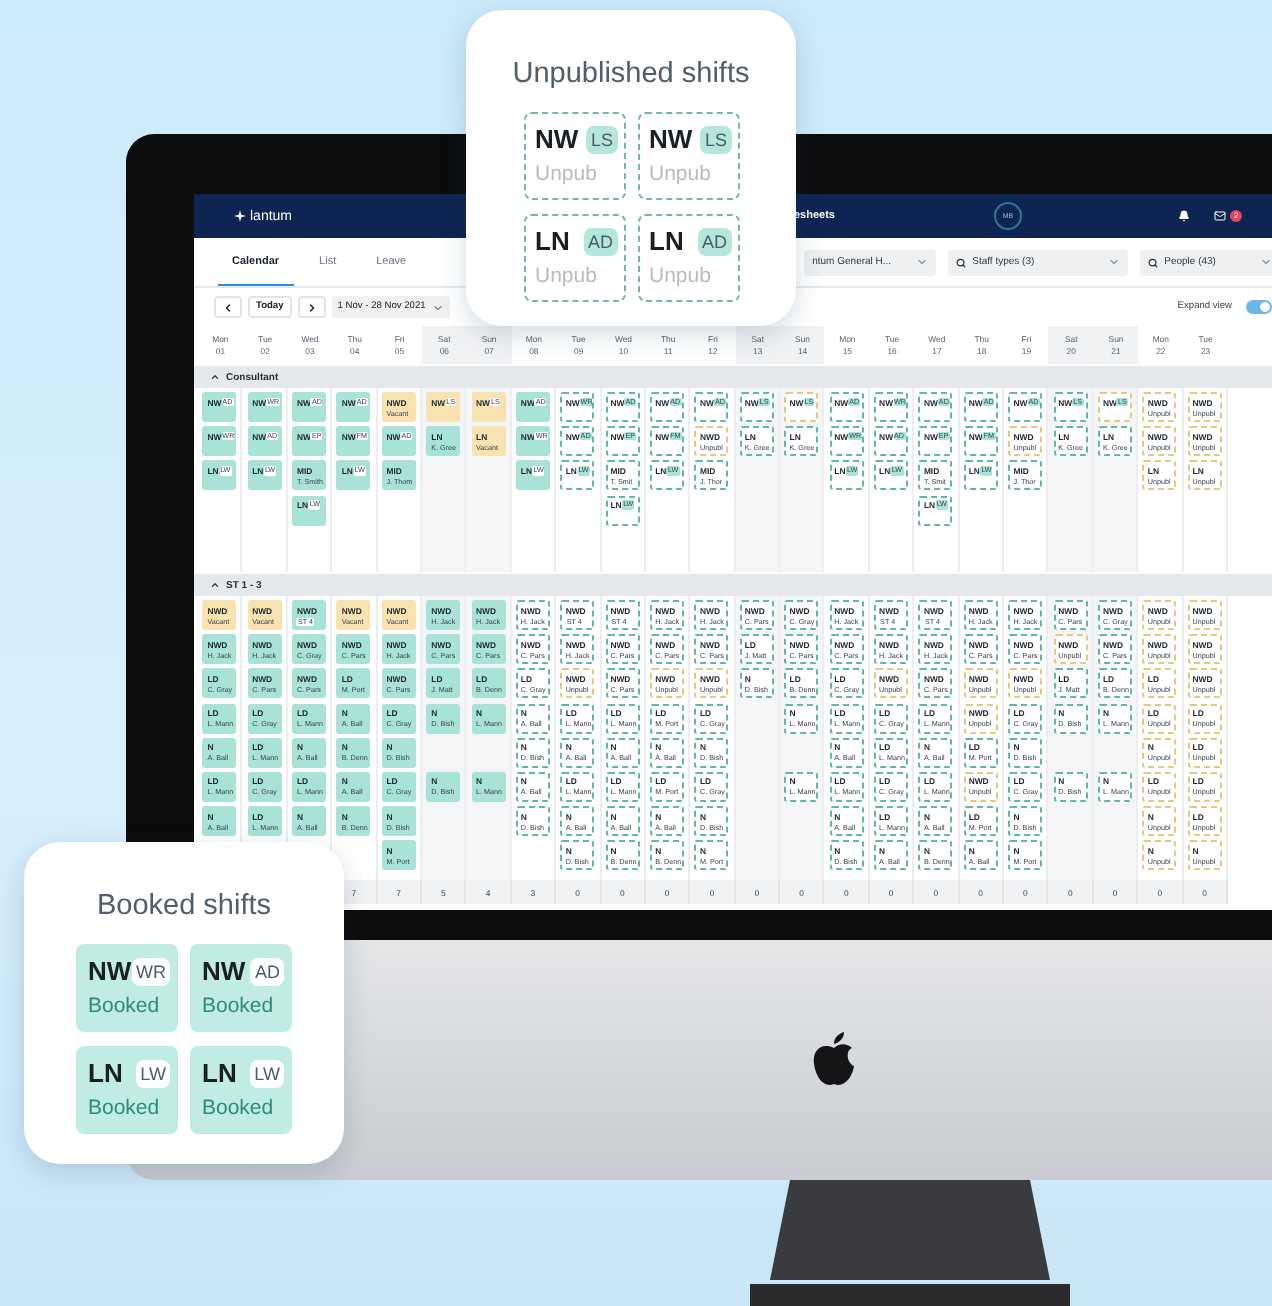 This screenshot has width=1272, height=1306. I want to click on card-title: Booked shifts, so click(184, 906).